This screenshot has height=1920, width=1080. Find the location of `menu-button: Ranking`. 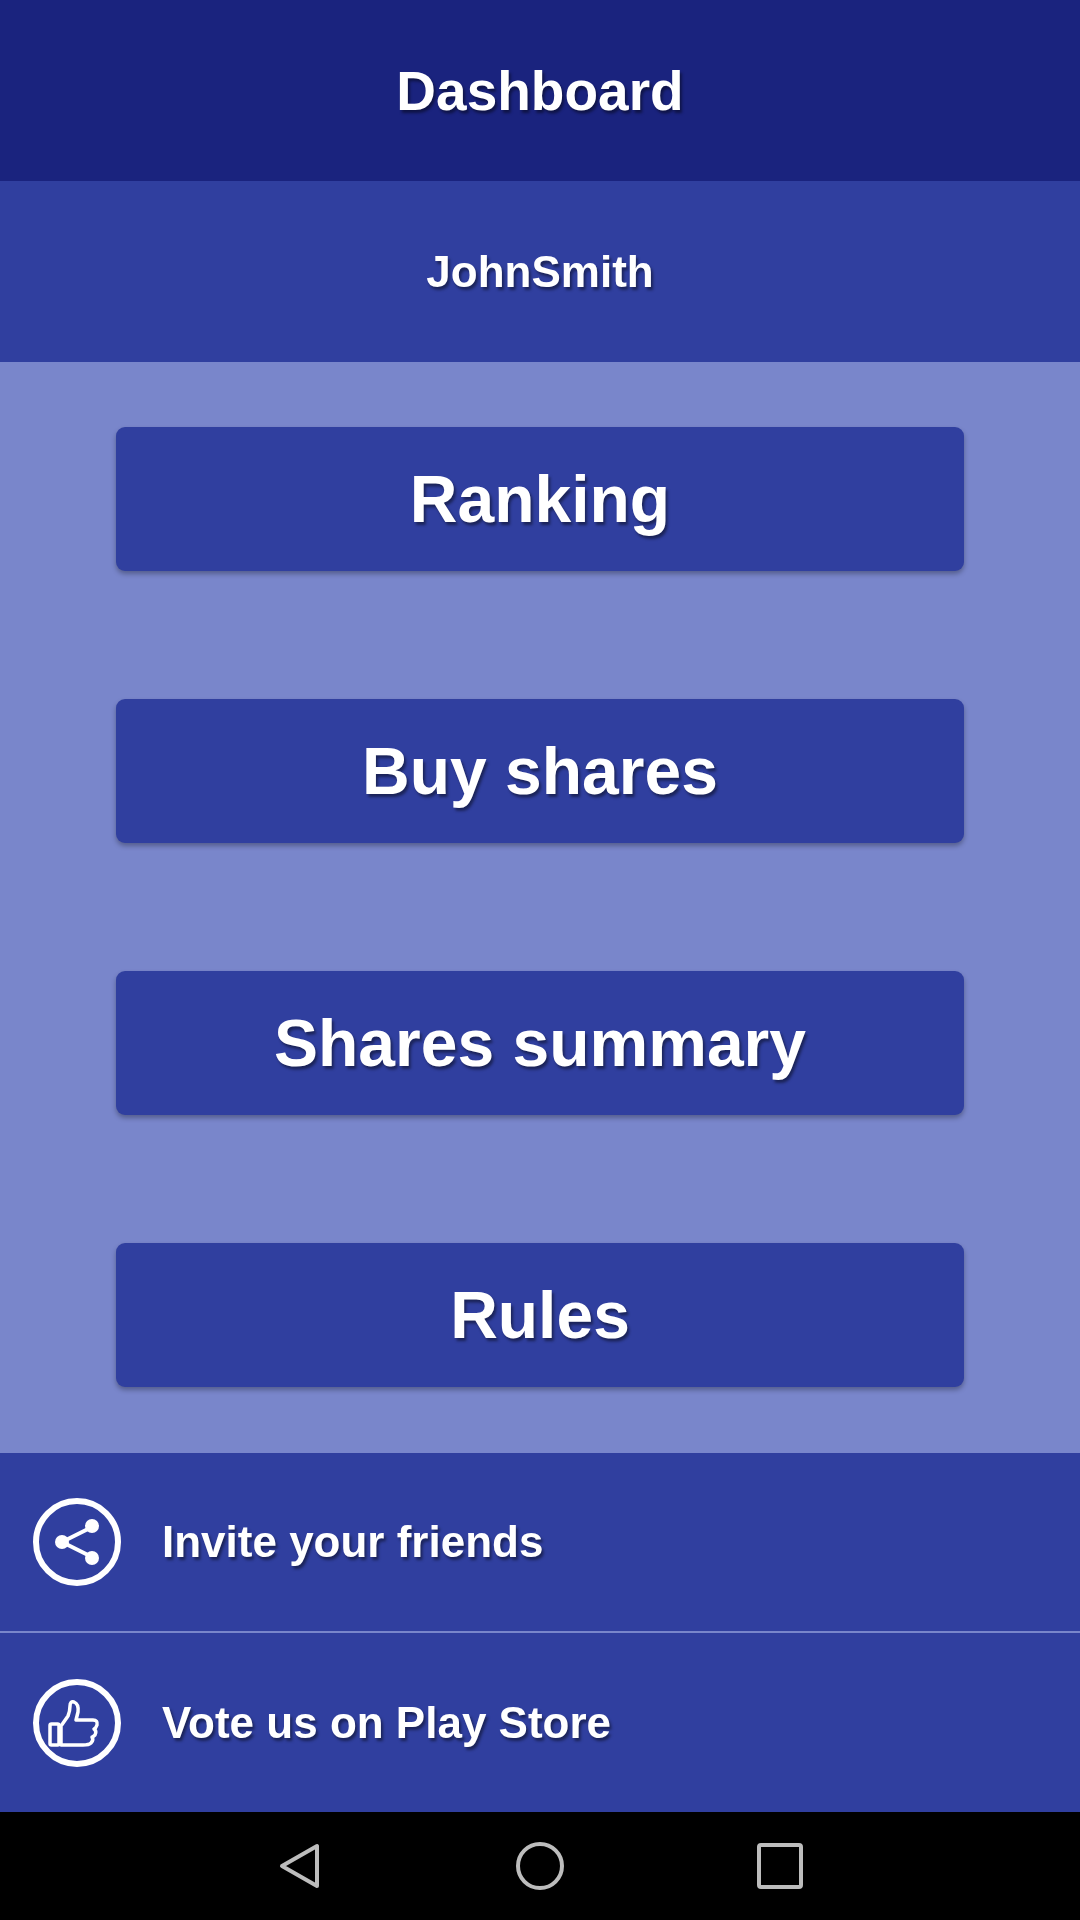

menu-button: Ranking is located at coordinates (540, 499).